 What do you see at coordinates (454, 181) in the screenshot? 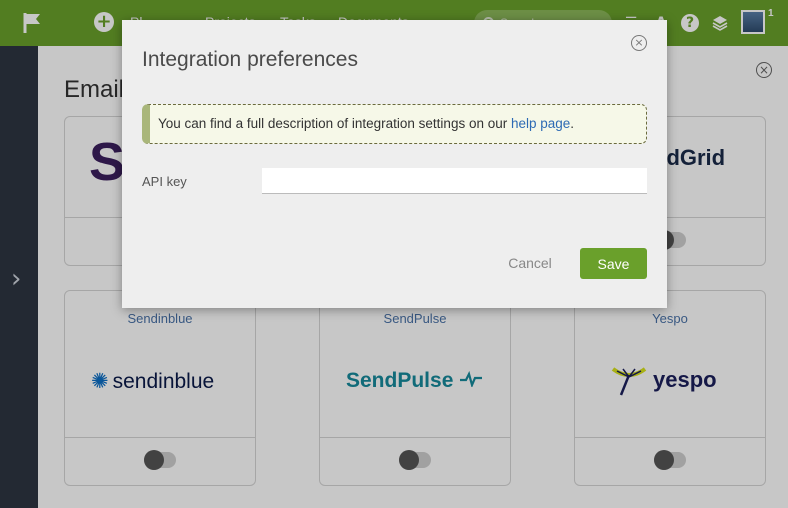
I see `api-key-input` at bounding box center [454, 181].